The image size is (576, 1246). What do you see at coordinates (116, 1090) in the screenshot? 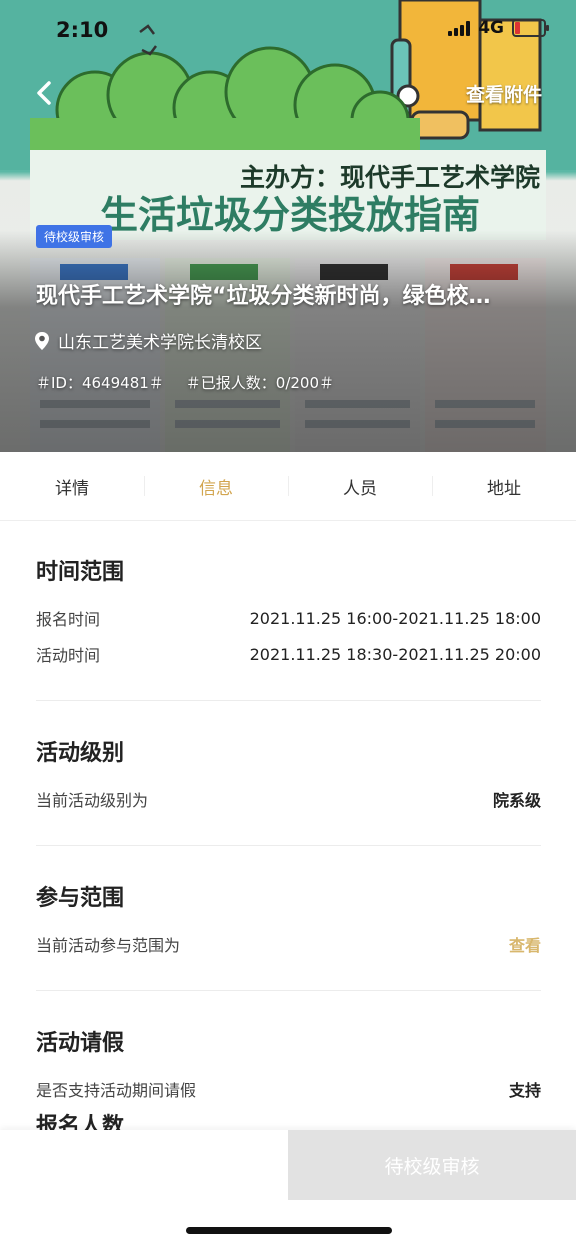
I see `row-label: 是否支持活动期间请假` at bounding box center [116, 1090].